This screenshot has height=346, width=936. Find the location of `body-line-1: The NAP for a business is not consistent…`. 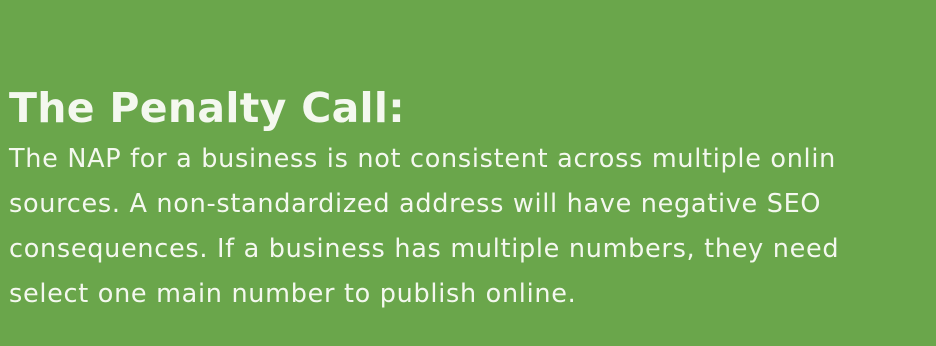

body-line-1: The NAP for a business is not consistent… is located at coordinates (422, 159).